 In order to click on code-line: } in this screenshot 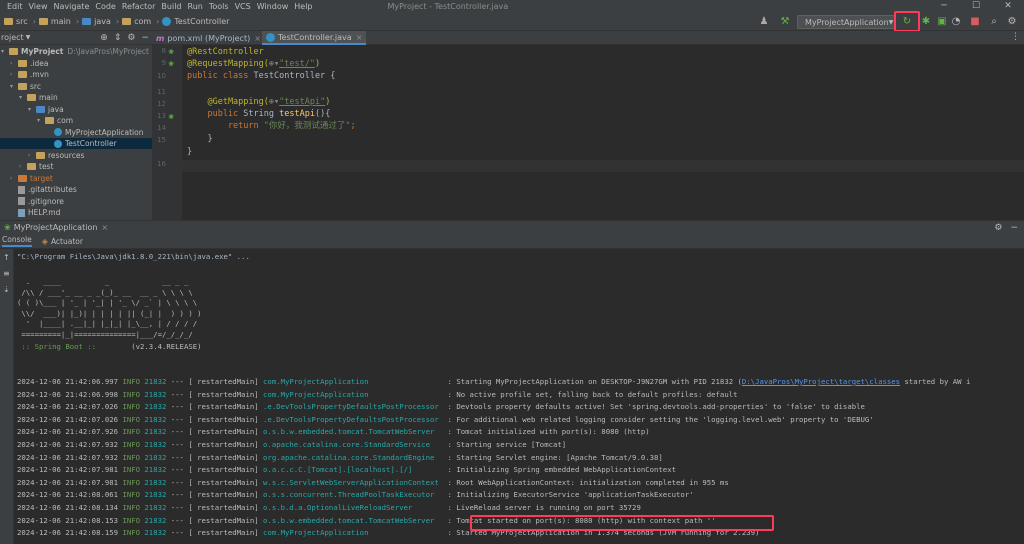, I will do `click(200, 139)`.